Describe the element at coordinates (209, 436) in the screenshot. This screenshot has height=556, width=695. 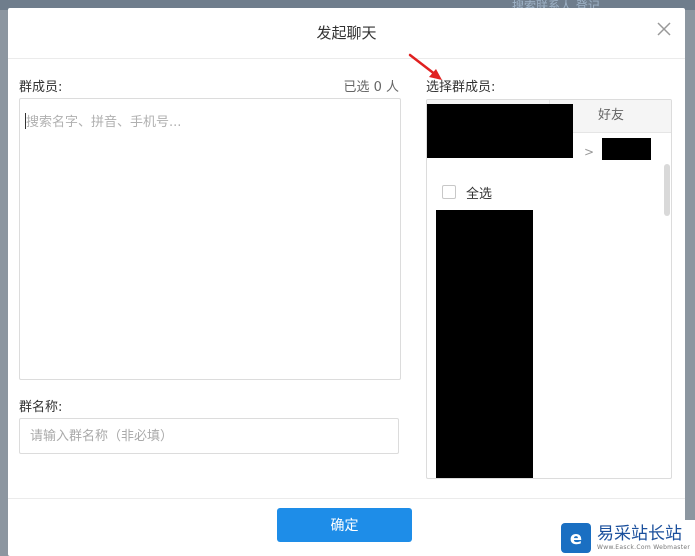
I see `group-name-input` at that location.